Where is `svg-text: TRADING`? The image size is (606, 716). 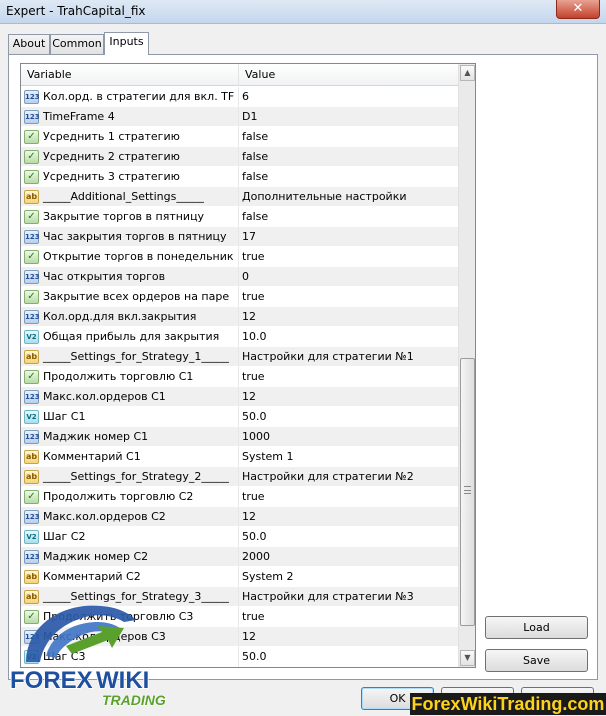 svg-text: TRADING is located at coordinates (134, 700).